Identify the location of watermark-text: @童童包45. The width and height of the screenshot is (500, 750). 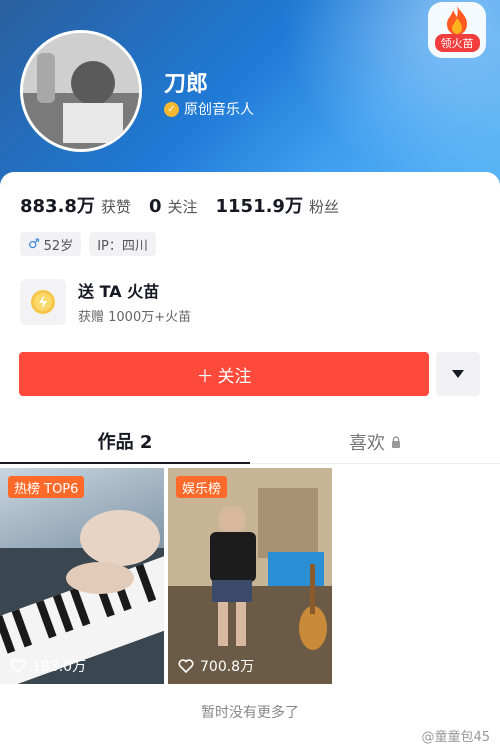
(455, 737).